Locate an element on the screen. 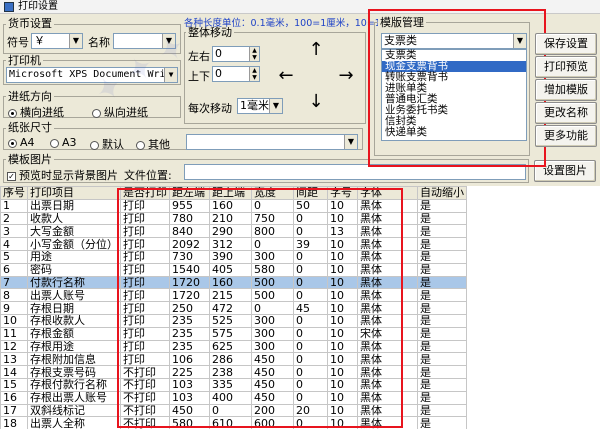 This screenshot has height=429, width=600. radio-portrait: 纵向进纸 is located at coordinates (120, 112).